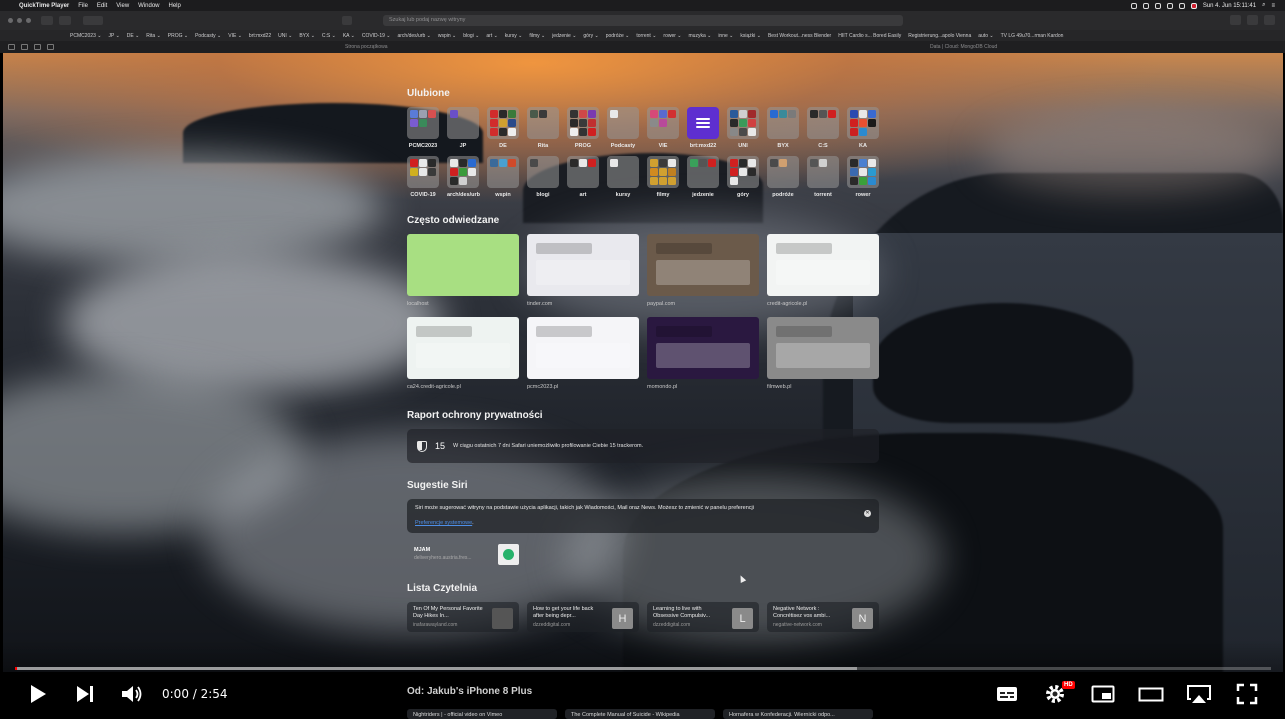 The width and height of the screenshot is (1285, 719). What do you see at coordinates (38, 694) in the screenshot?
I see `play-icon` at bounding box center [38, 694].